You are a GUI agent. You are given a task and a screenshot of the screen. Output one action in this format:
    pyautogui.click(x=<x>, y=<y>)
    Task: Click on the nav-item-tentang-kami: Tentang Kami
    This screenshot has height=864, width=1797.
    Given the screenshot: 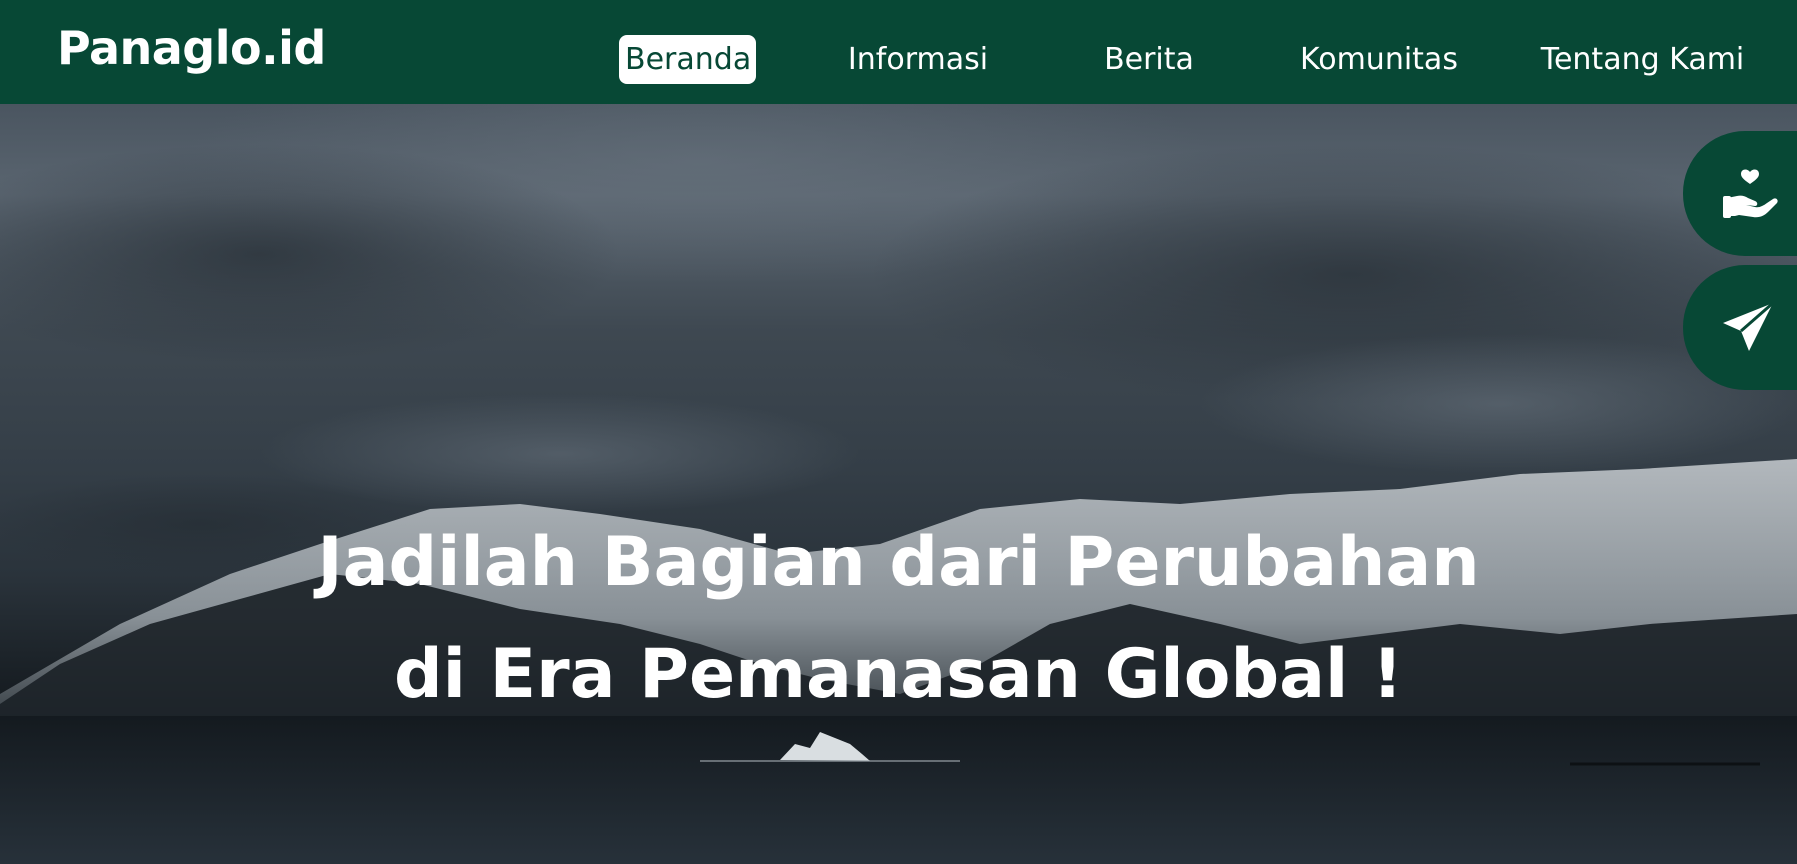 What is the action you would take?
    pyautogui.click(x=1642, y=59)
    